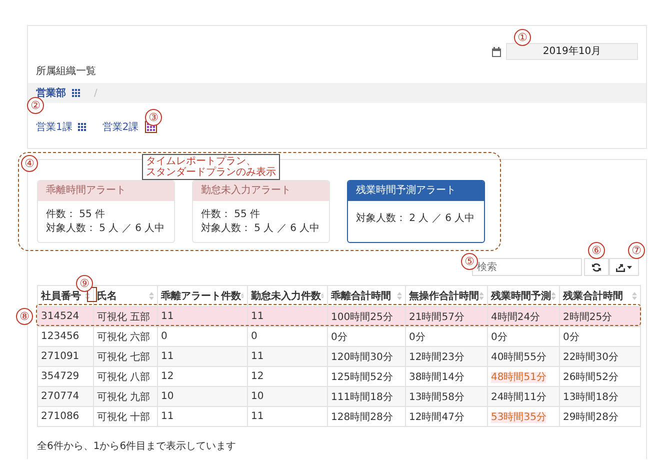  Describe the element at coordinates (60, 356) in the screenshot. I see `table-cell: 271091` at that location.